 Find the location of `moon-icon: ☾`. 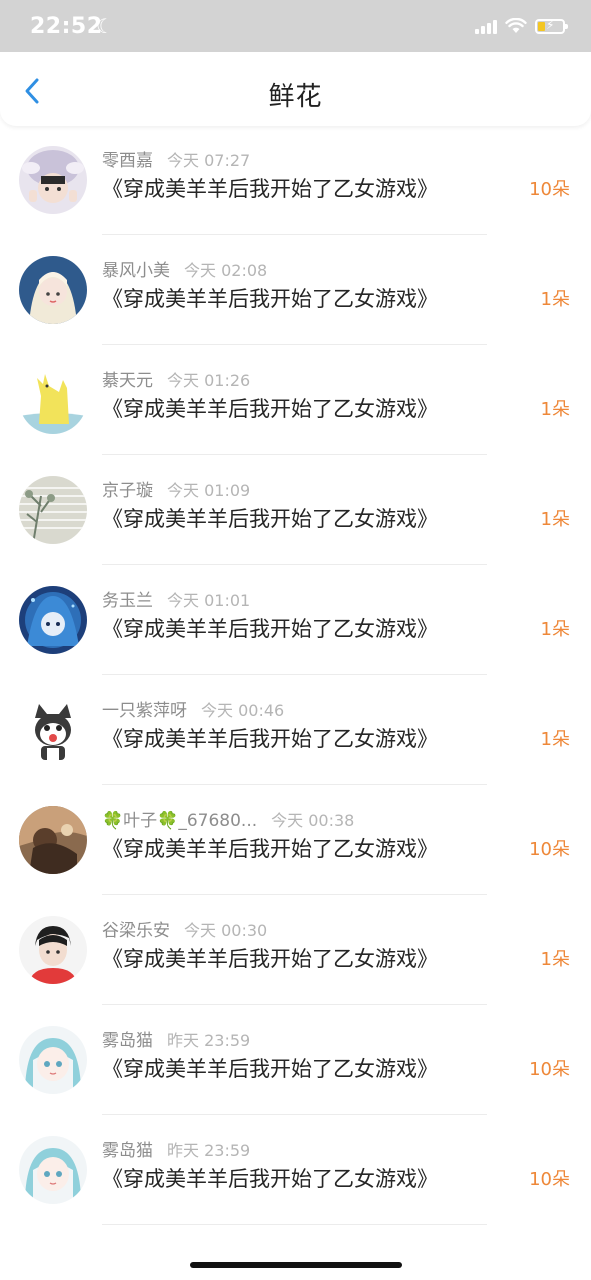

moon-icon: ☾ is located at coordinates (105, 26).